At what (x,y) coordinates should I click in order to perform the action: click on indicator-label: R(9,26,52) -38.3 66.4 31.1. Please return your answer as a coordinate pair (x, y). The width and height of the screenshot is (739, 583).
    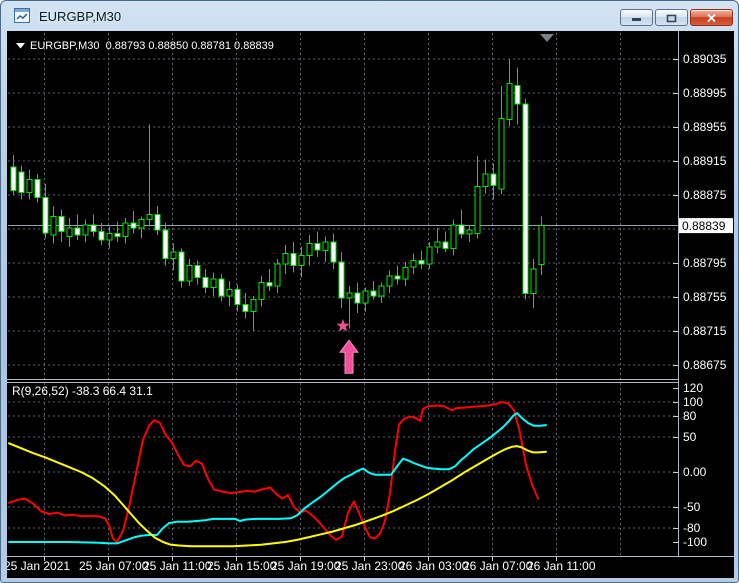
    Looking at the image, I should click on (82, 391).